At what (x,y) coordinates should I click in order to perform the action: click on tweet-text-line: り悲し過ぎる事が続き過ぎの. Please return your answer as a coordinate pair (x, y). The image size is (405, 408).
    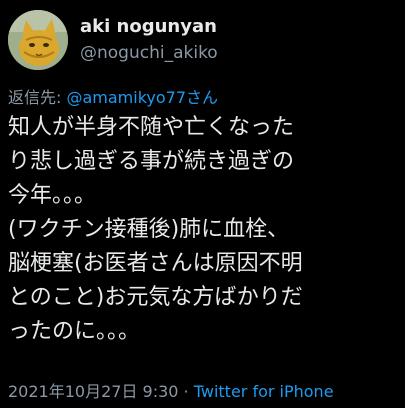
    Looking at the image, I should click on (151, 161).